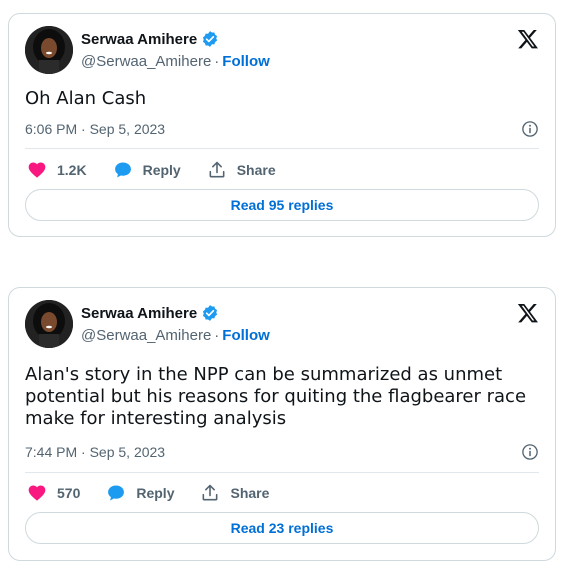 The height and width of the screenshot is (569, 583). I want to click on timestamp-row: 7:44 PM · Sep 5, 2023, so click(282, 452).